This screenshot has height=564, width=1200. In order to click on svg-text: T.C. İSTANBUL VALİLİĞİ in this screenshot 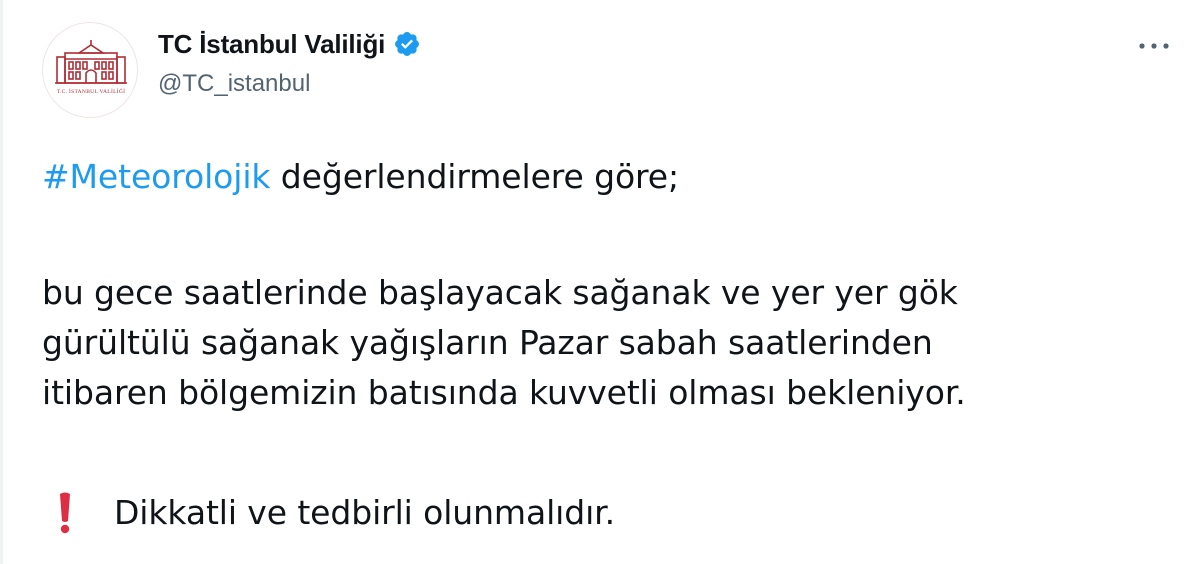, I will do `click(91, 91)`.